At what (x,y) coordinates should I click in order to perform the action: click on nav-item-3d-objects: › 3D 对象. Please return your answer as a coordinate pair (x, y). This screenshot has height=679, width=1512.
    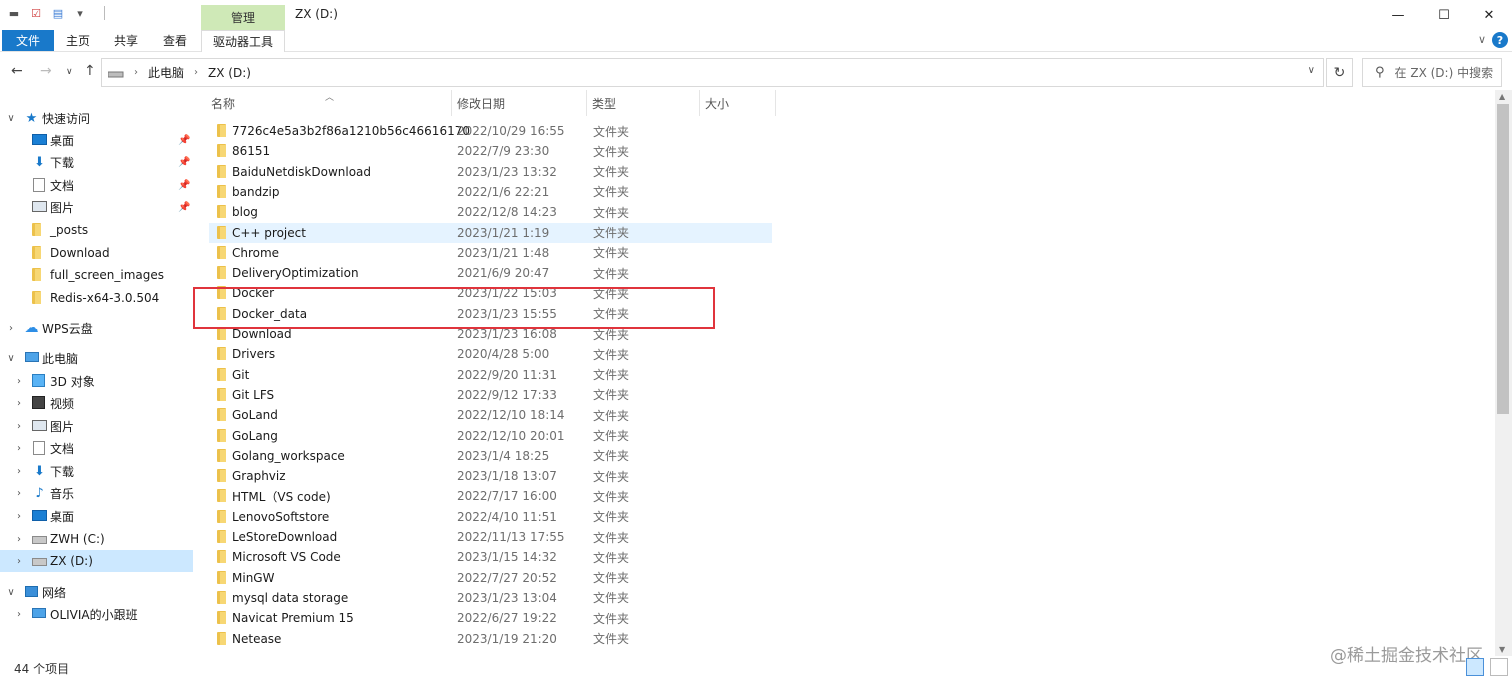
    Looking at the image, I should click on (96, 381).